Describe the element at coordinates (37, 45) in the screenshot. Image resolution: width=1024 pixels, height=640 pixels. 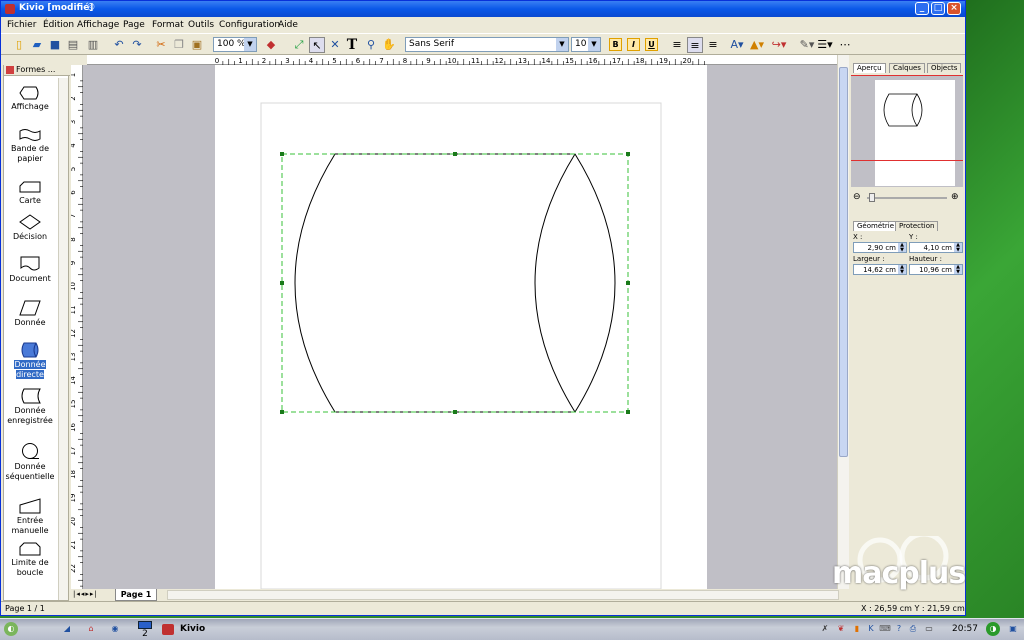
I see `open-file-icon: ▰` at that location.